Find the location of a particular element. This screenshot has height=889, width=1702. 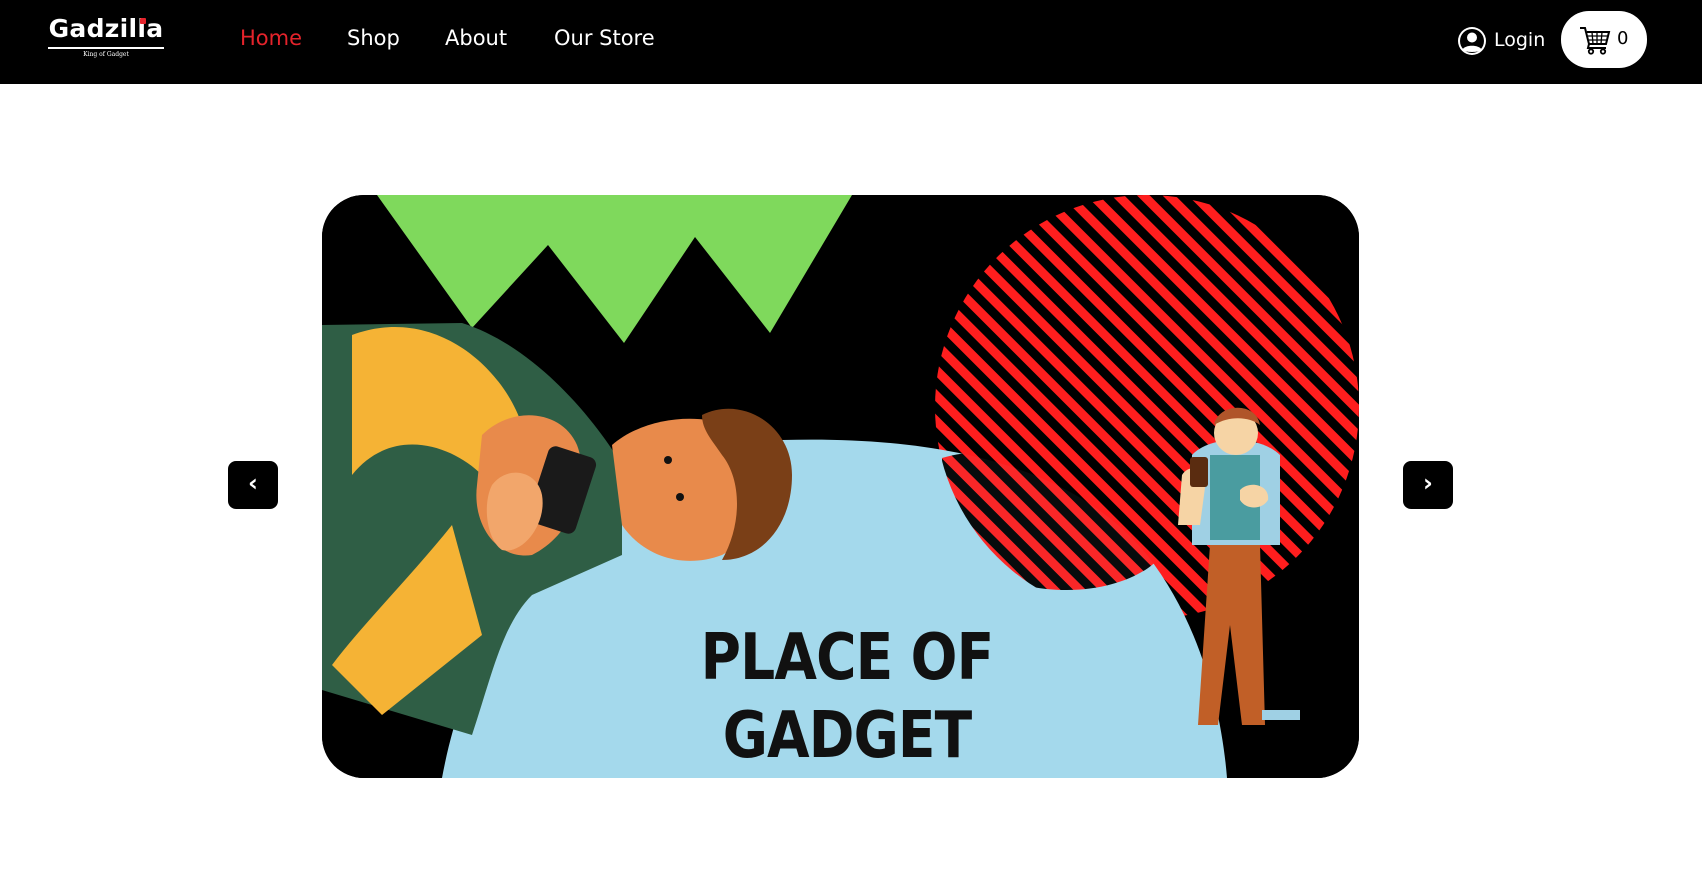

cart-button: 0 is located at coordinates (1604, 39).